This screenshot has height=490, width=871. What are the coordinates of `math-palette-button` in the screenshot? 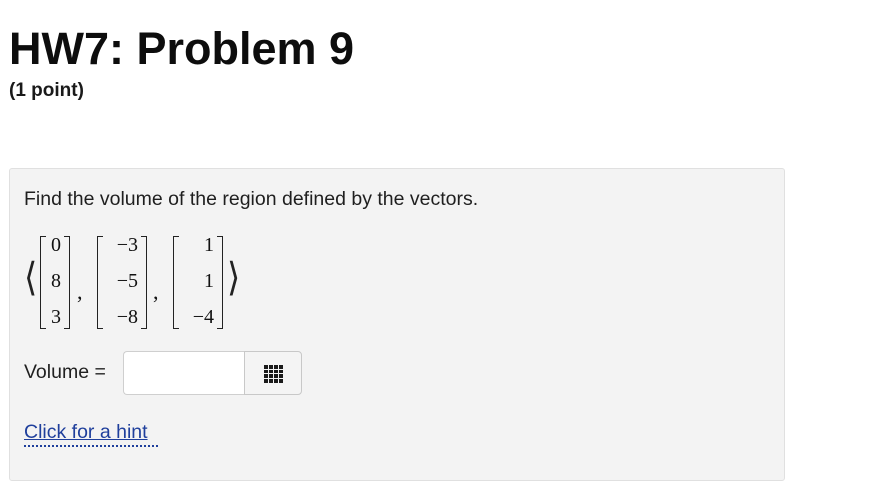 It's located at (273, 373).